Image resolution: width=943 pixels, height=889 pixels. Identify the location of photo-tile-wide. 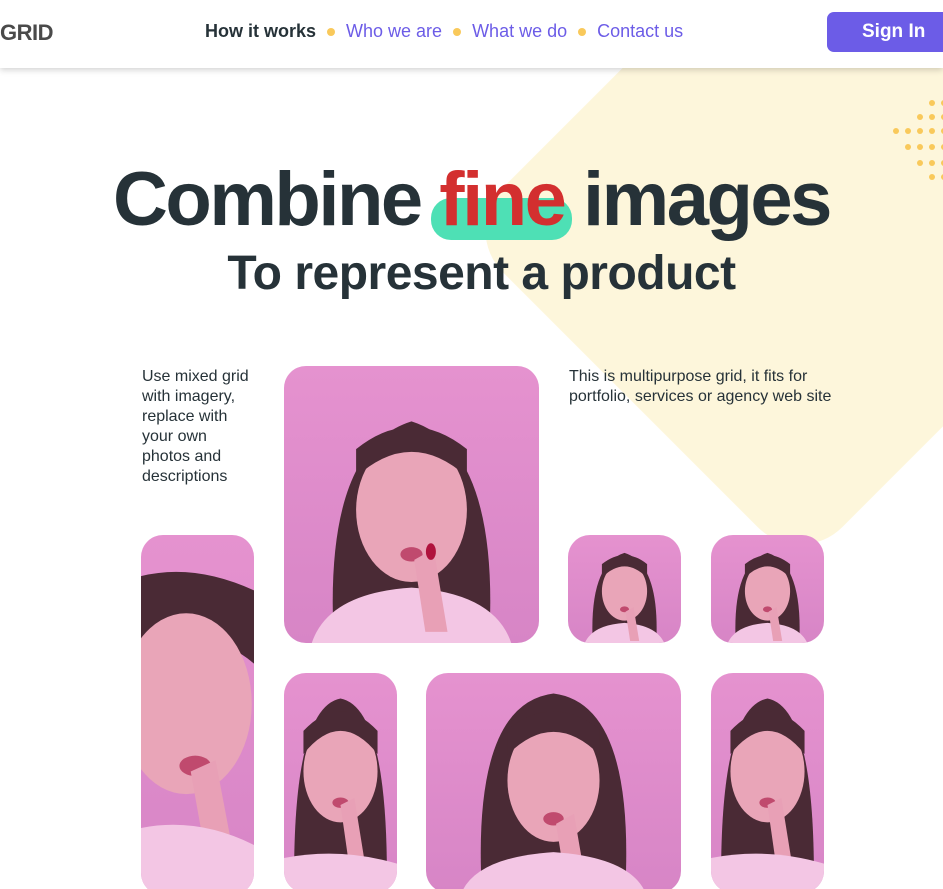
(553, 781).